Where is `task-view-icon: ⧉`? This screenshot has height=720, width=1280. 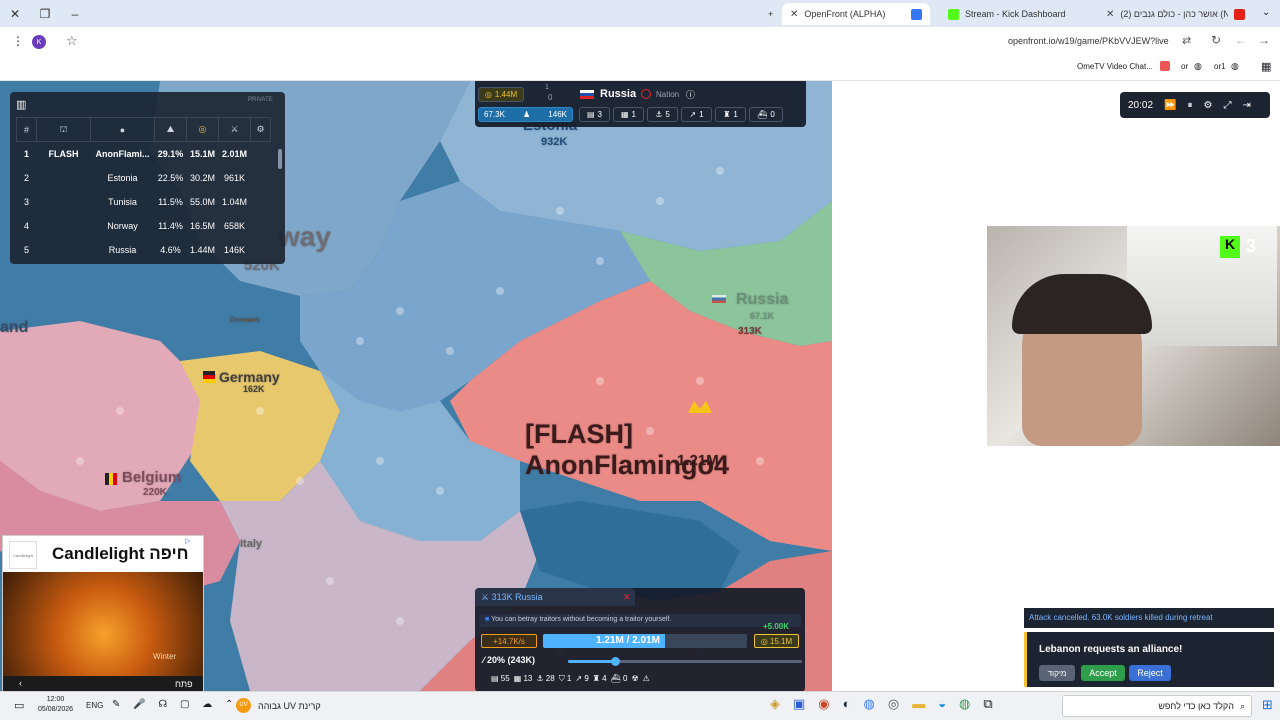
task-view-icon: ⧉ is located at coordinates (987, 706).